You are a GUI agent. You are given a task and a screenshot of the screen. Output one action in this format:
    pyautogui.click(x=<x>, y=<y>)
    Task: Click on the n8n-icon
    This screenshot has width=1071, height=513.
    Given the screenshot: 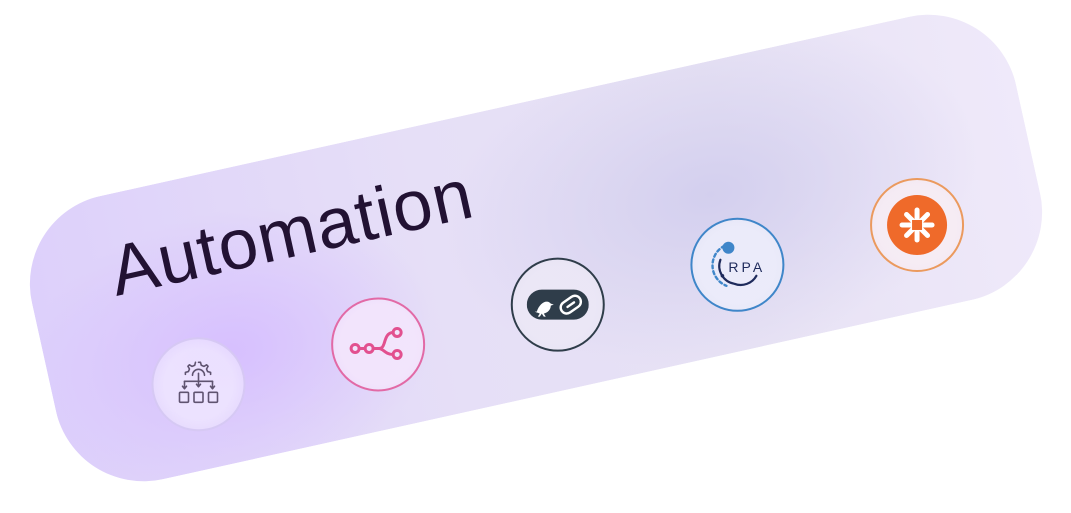 What is the action you would take?
    pyautogui.click(x=376, y=343)
    